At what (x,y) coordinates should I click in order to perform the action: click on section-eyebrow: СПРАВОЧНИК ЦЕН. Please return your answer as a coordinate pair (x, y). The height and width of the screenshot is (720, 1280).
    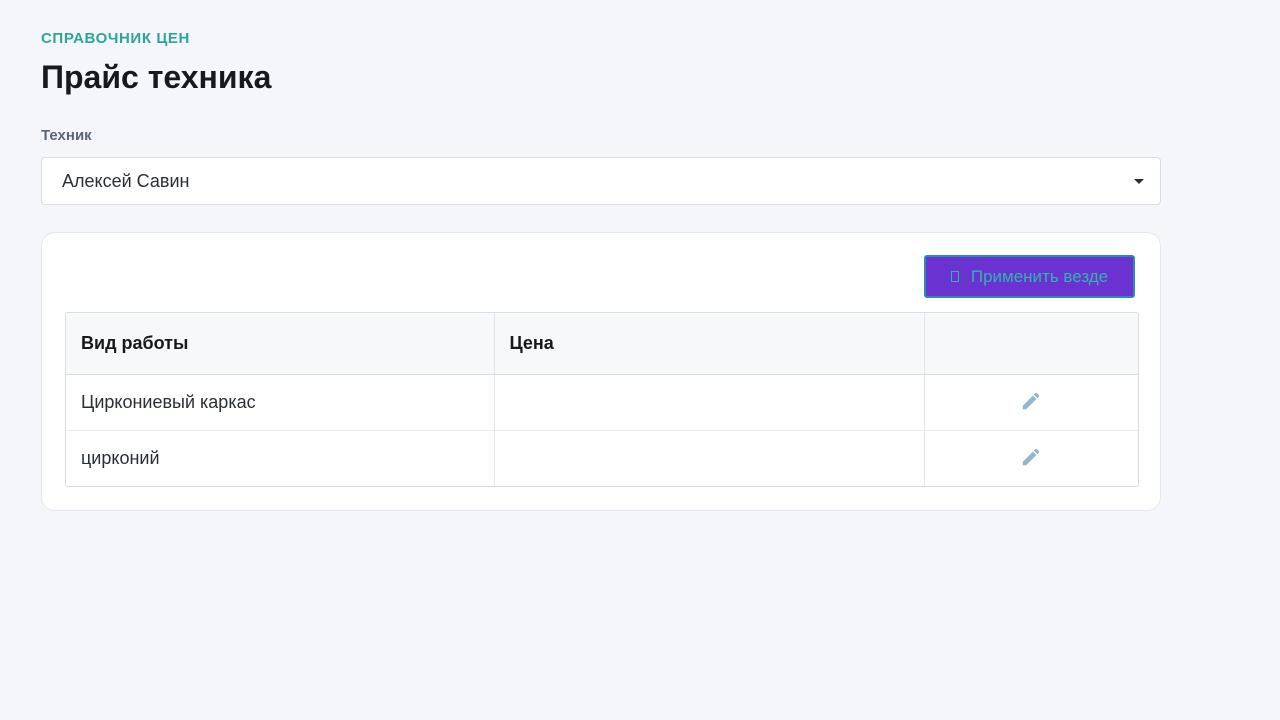
    Looking at the image, I should click on (115, 38).